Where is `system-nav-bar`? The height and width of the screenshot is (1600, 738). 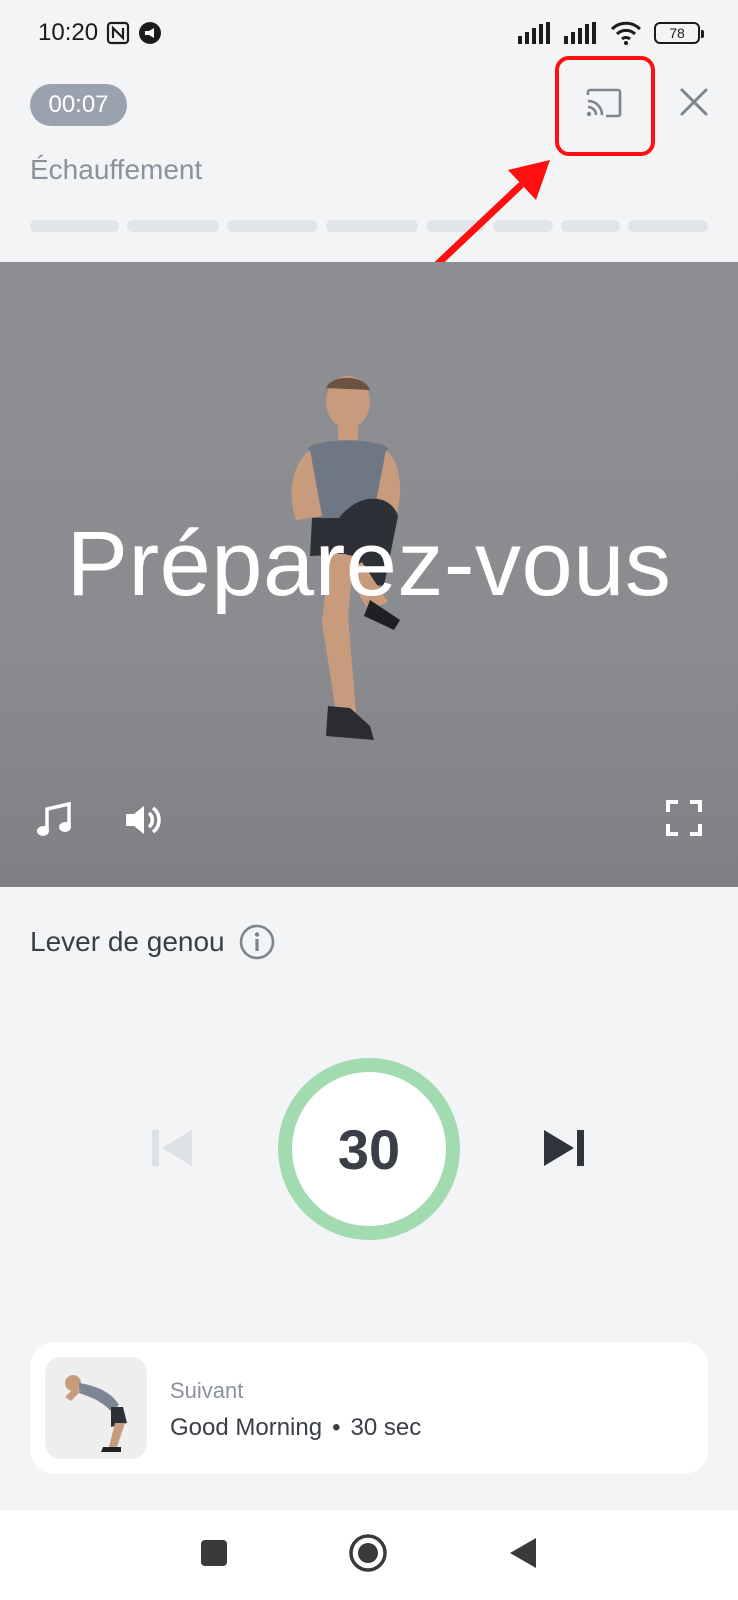 system-nav-bar is located at coordinates (369, 1555).